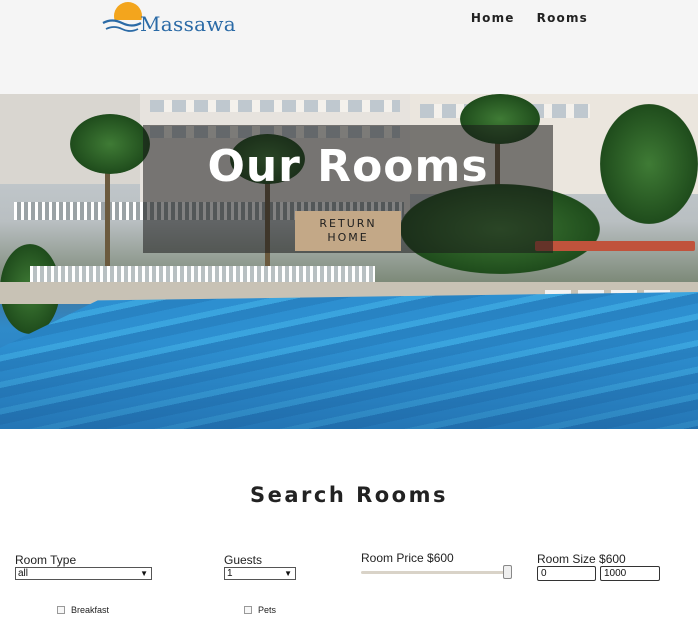  I want to click on room-type-select: all ▼, so click(83, 573).